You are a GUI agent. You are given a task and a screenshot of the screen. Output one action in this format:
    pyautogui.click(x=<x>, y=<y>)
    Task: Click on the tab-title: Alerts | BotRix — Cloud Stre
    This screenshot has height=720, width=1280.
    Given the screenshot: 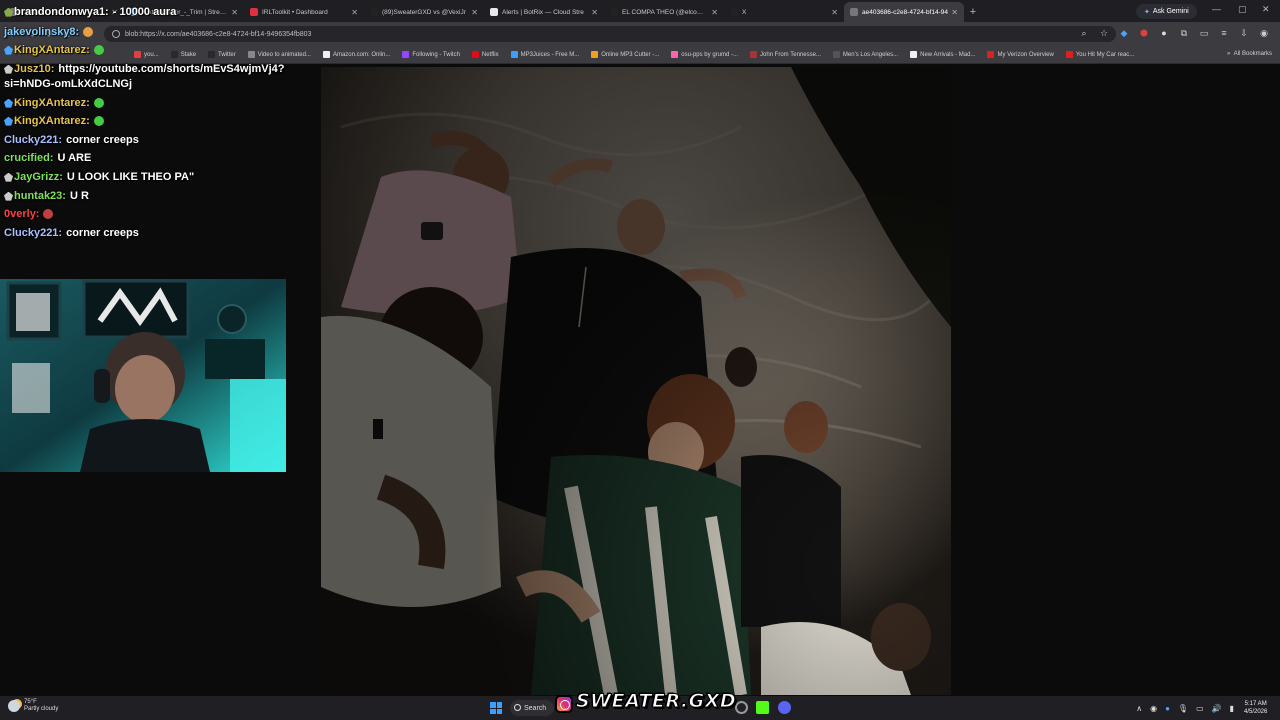 What is the action you would take?
    pyautogui.click(x=543, y=12)
    